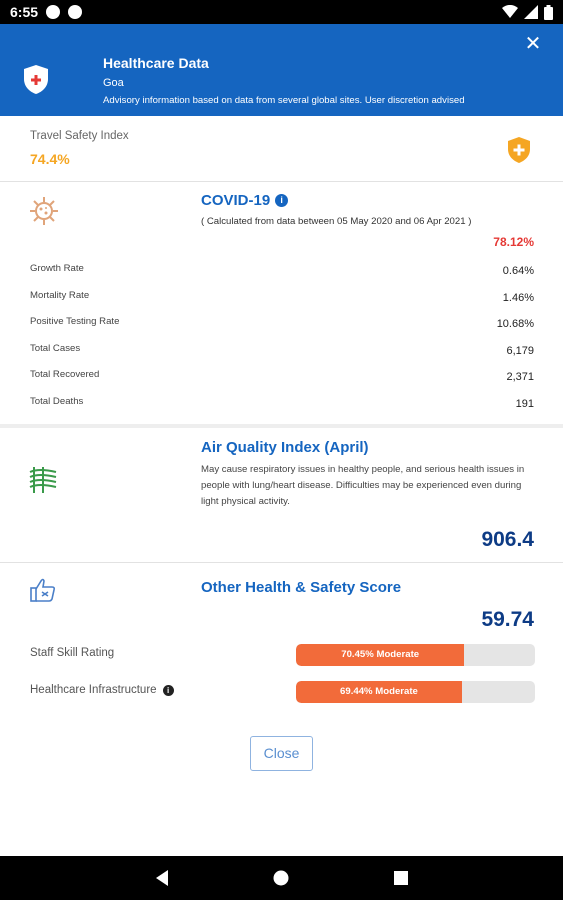 The height and width of the screenshot is (900, 563). Describe the element at coordinates (282, 655) in the screenshot. I see `staff-skill-row: Staff Skill Rating 70.45% Moderate` at that location.